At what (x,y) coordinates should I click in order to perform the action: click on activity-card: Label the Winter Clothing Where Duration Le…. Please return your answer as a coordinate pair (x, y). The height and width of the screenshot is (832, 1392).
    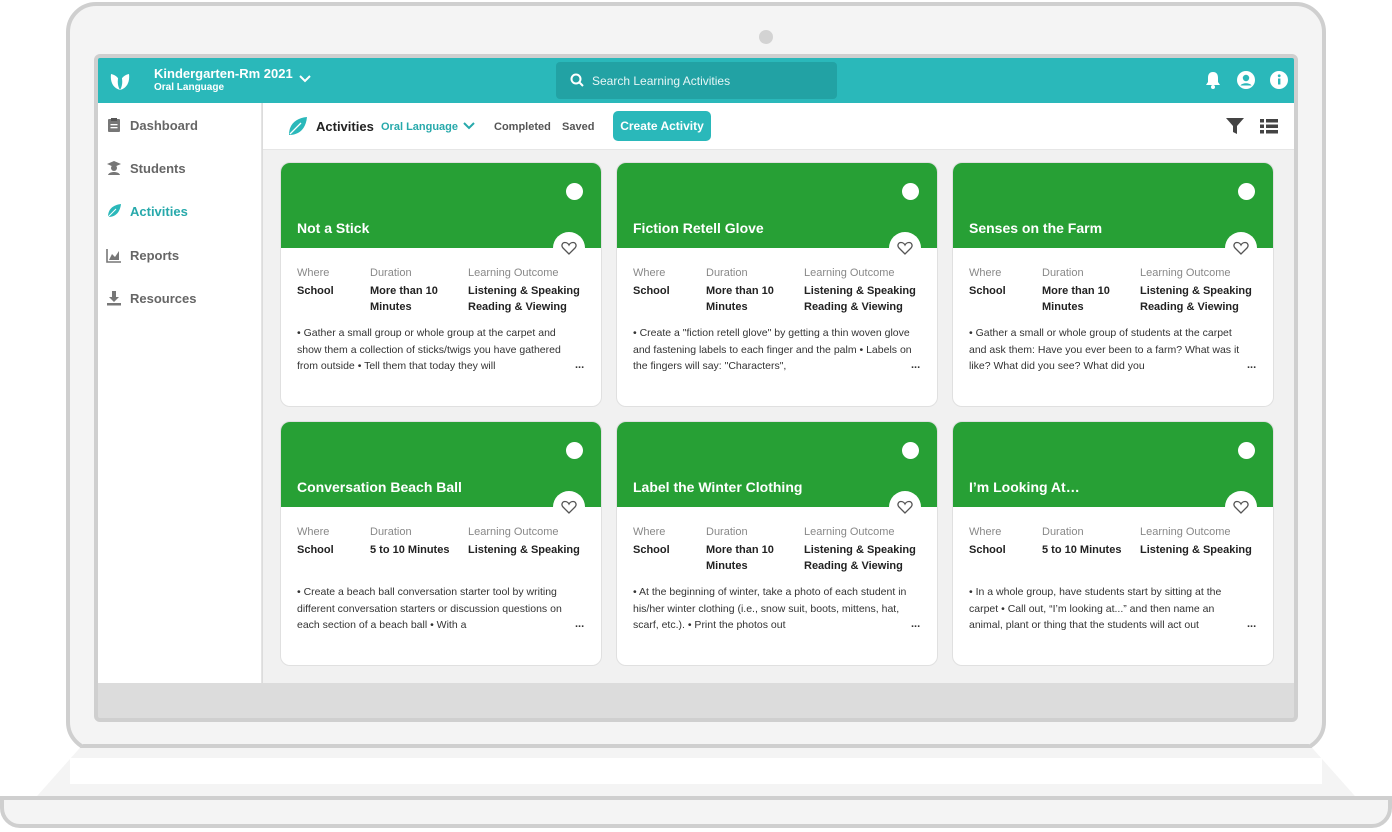
    Looking at the image, I should click on (777, 543).